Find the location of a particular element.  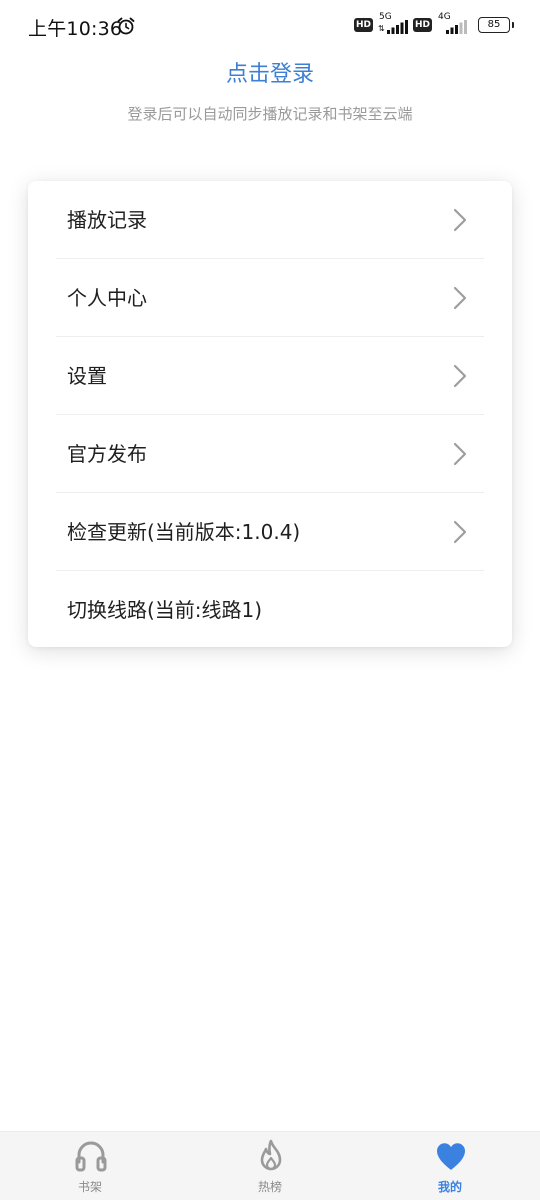

signal-5g: 5G ⇅ is located at coordinates (393, 24).